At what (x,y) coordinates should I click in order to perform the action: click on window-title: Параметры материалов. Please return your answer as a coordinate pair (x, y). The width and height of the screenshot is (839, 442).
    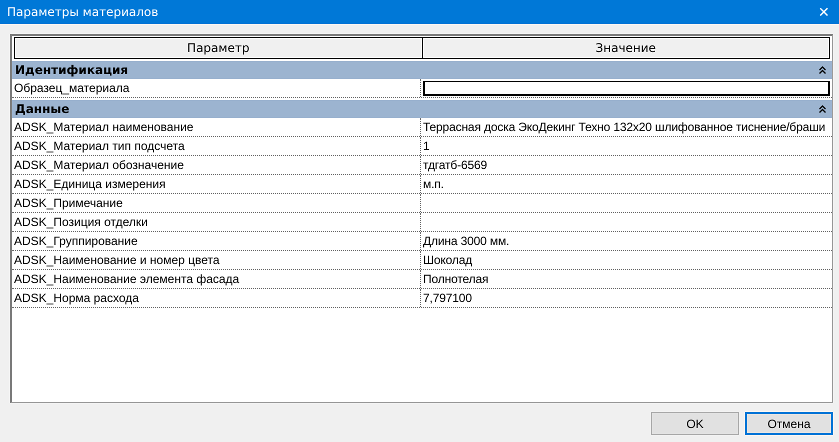
    Looking at the image, I should click on (82, 12).